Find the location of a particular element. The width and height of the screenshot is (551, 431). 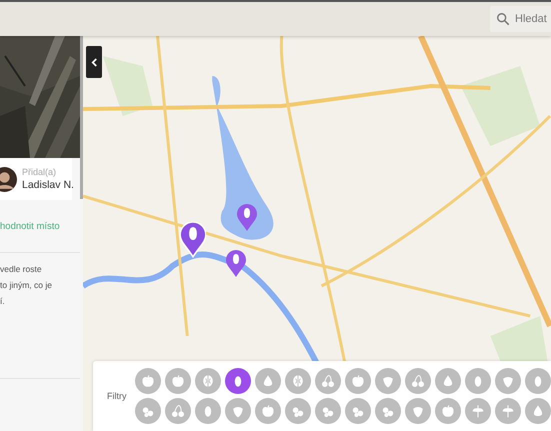

scrollbar is located at coordinates (81, 117).